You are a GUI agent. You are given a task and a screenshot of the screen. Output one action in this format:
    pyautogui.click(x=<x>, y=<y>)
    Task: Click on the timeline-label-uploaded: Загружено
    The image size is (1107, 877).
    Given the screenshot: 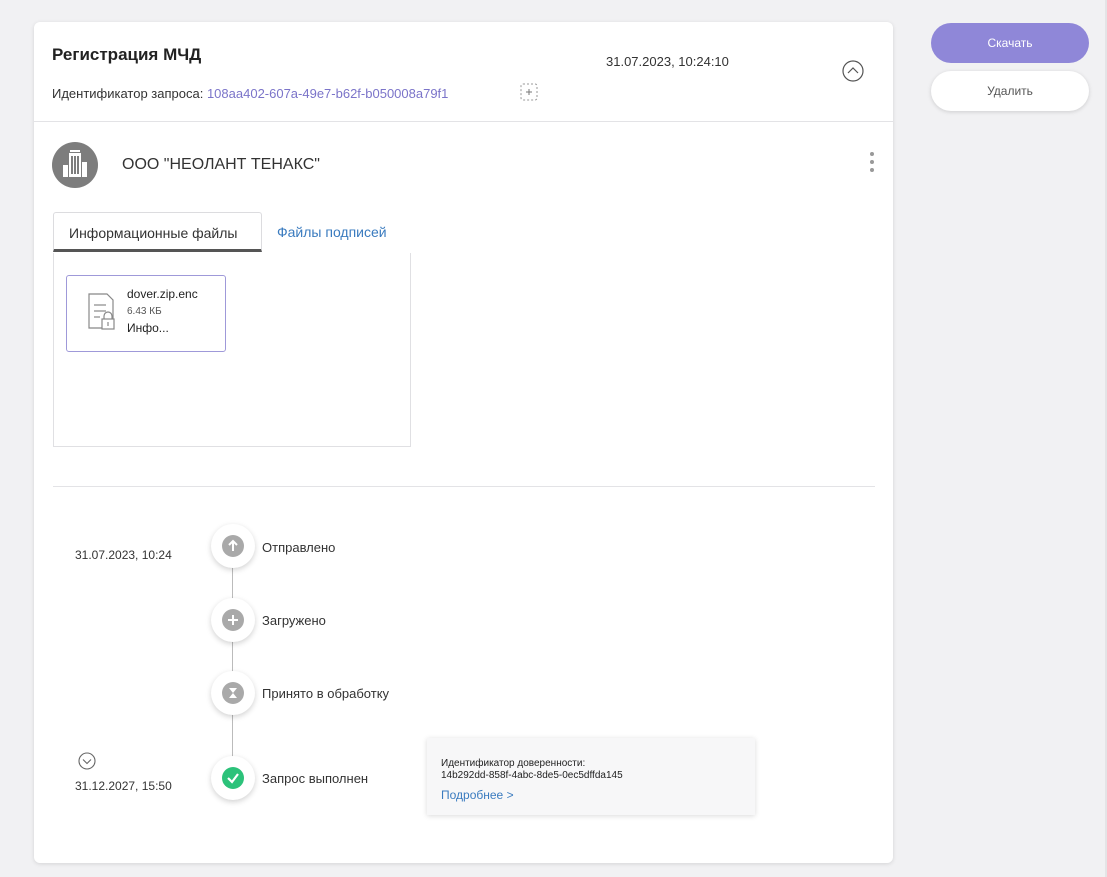 What is the action you would take?
    pyautogui.click(x=294, y=620)
    